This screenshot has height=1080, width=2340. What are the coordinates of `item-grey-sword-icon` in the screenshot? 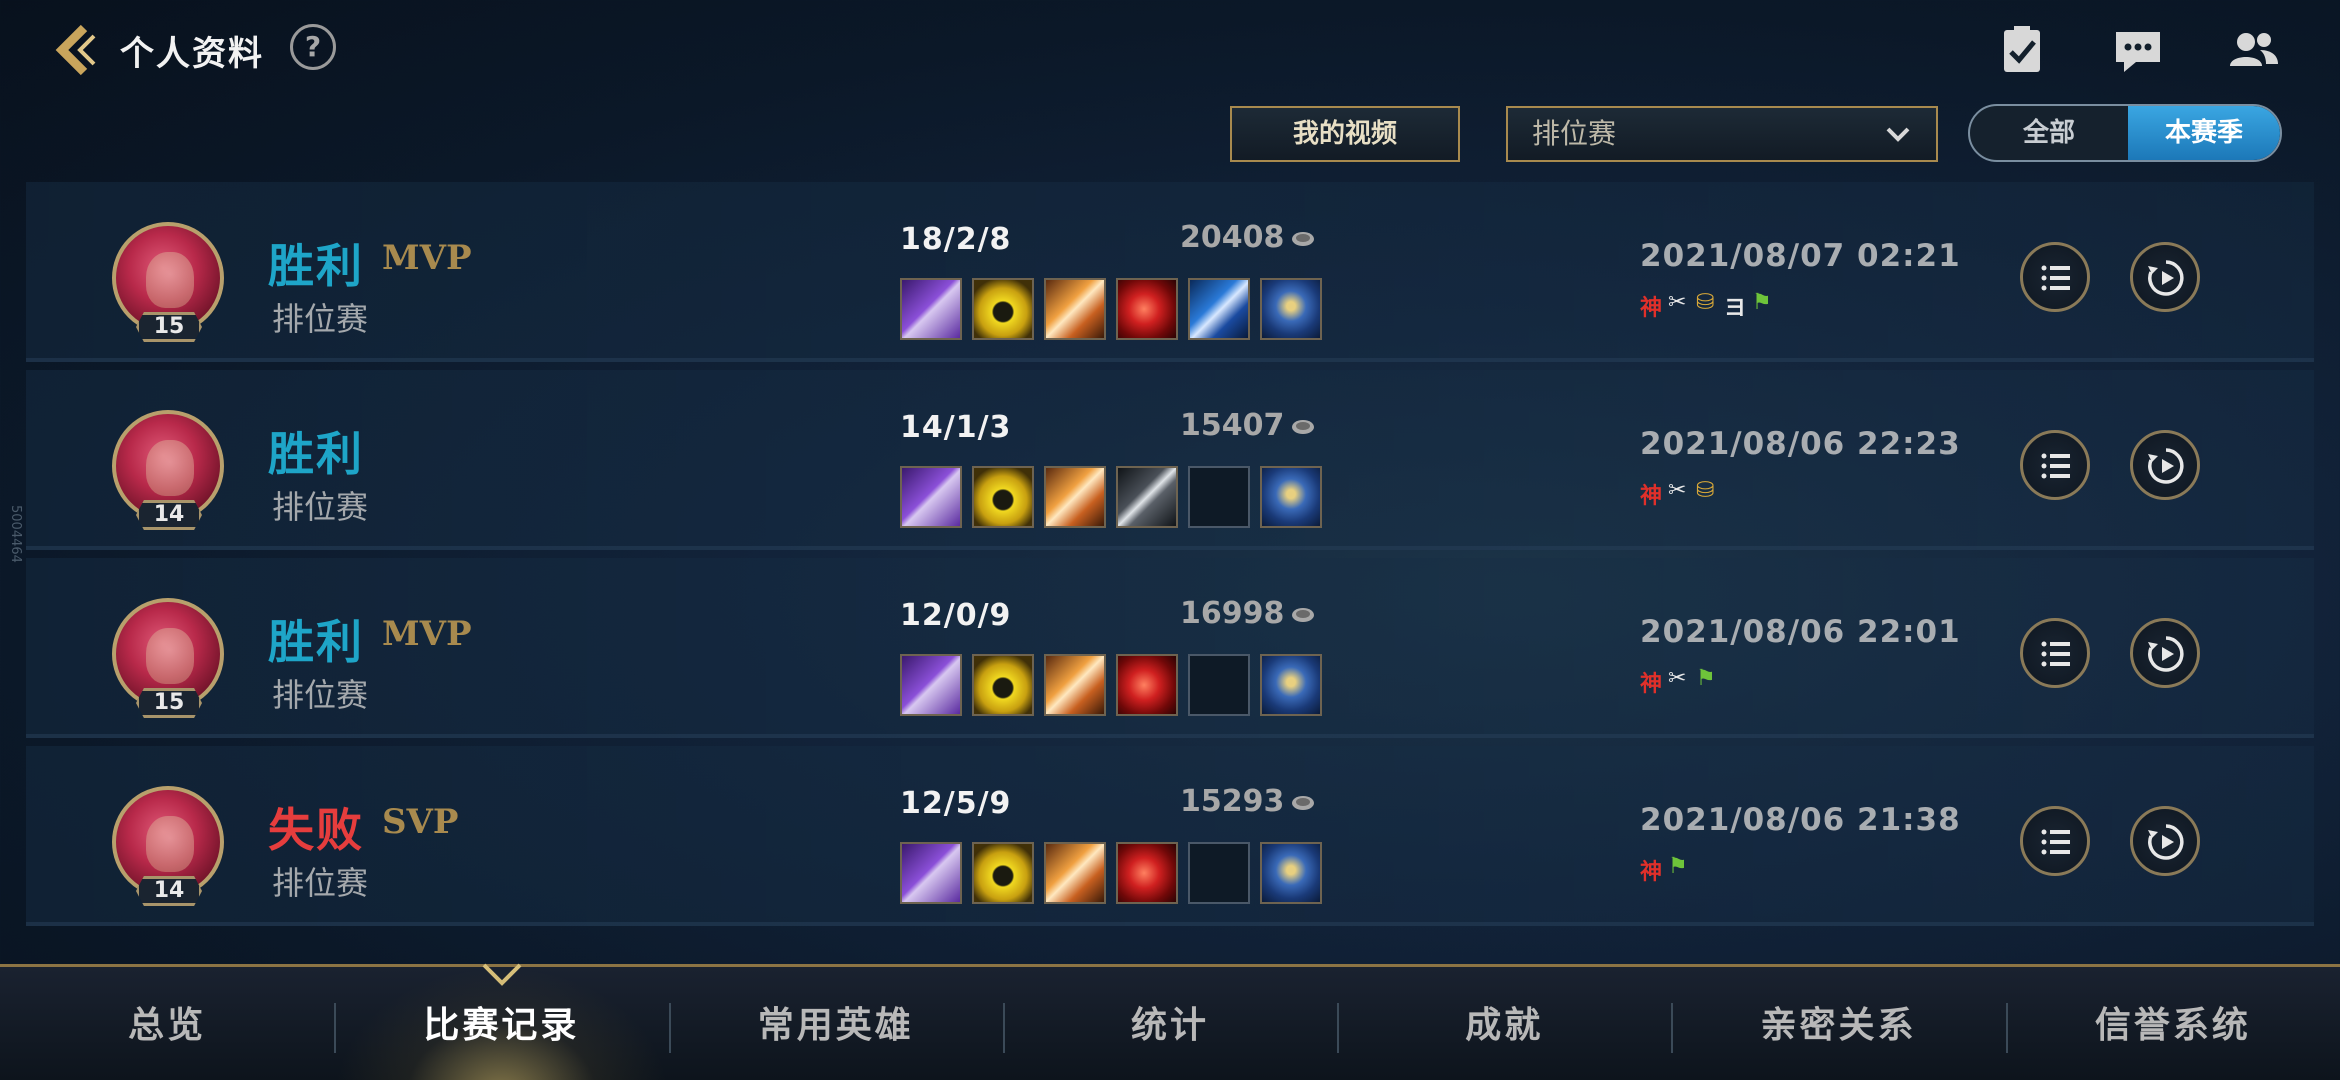 It's located at (1147, 497).